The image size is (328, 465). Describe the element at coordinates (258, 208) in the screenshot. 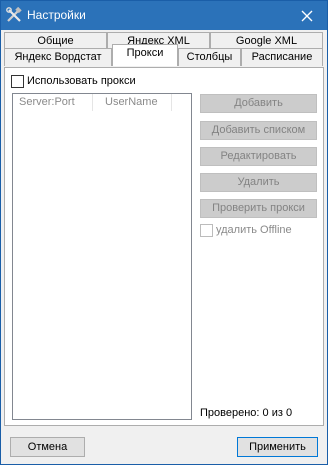

I see `check-proxy-button: Проверить прокси` at that location.